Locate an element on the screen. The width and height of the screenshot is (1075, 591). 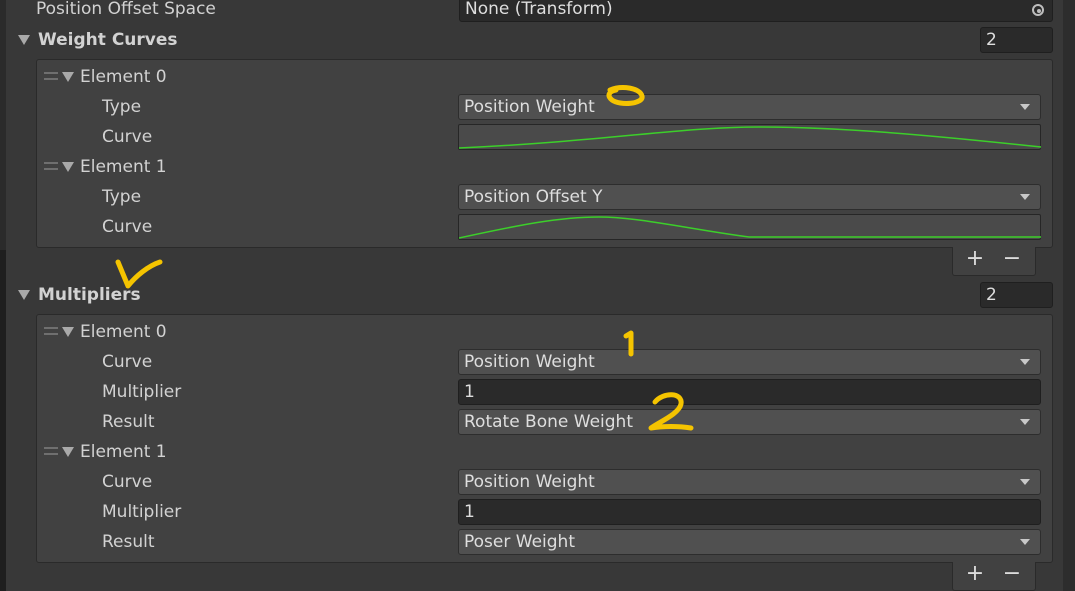
multipliers-count-field: 2 is located at coordinates (1016, 295).